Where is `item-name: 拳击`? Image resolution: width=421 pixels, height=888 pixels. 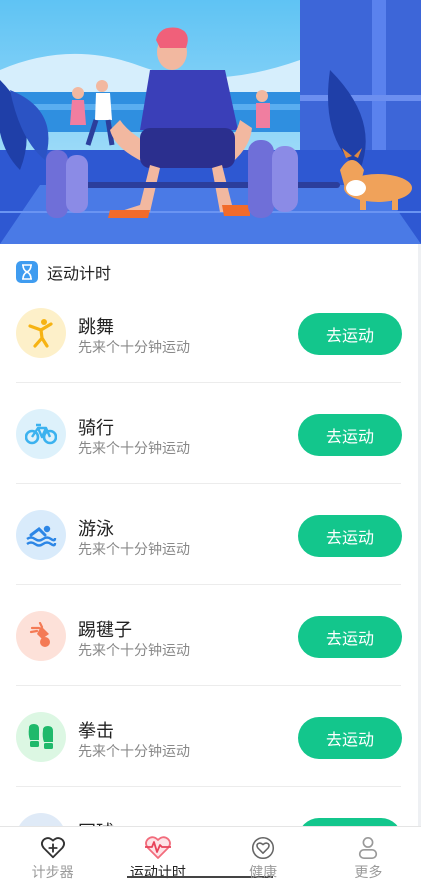
item-name: 拳击 is located at coordinates (96, 731).